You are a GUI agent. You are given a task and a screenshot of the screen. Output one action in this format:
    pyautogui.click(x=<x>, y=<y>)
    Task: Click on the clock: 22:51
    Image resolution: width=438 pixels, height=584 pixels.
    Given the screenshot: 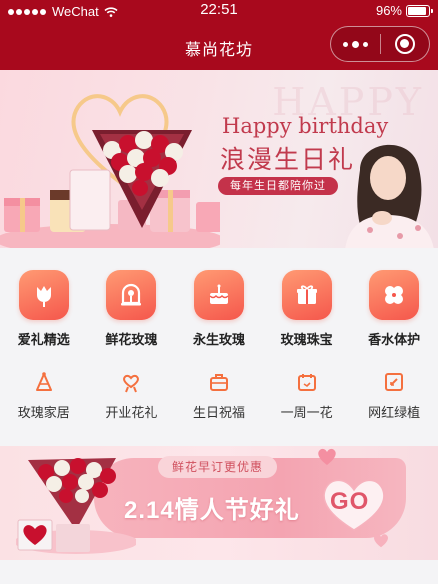 What is the action you would take?
    pyautogui.click(x=219, y=9)
    